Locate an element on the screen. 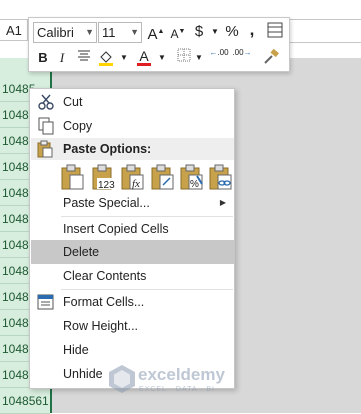  align-center-button is located at coordinates (84, 58).